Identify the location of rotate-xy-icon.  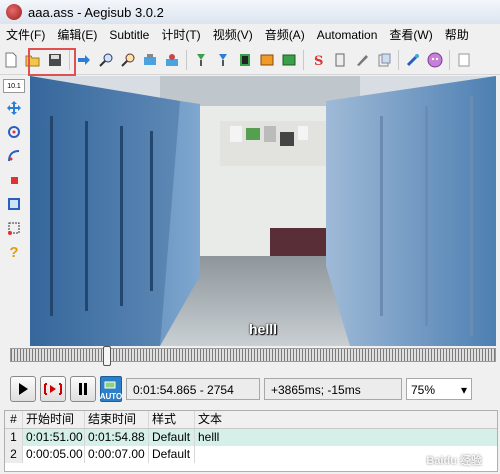
(14, 156).